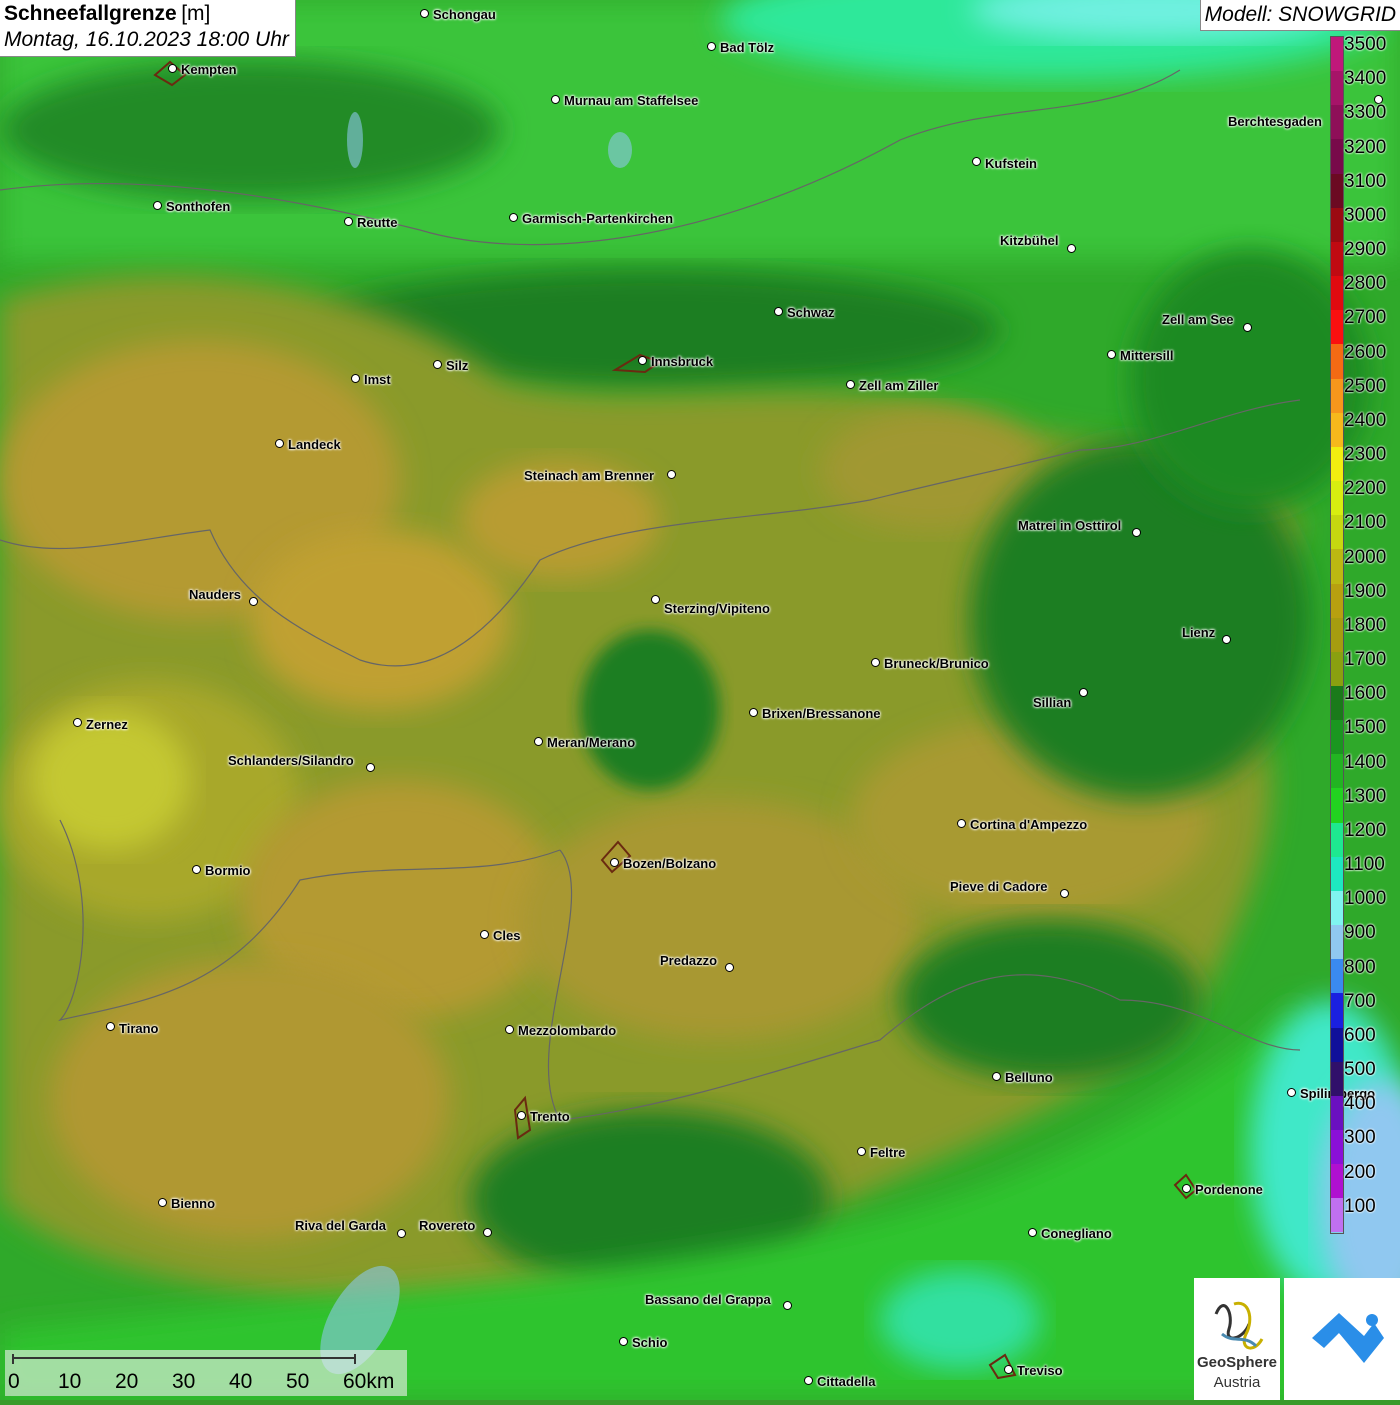  I want to click on color-legend, so click(1337, 635).